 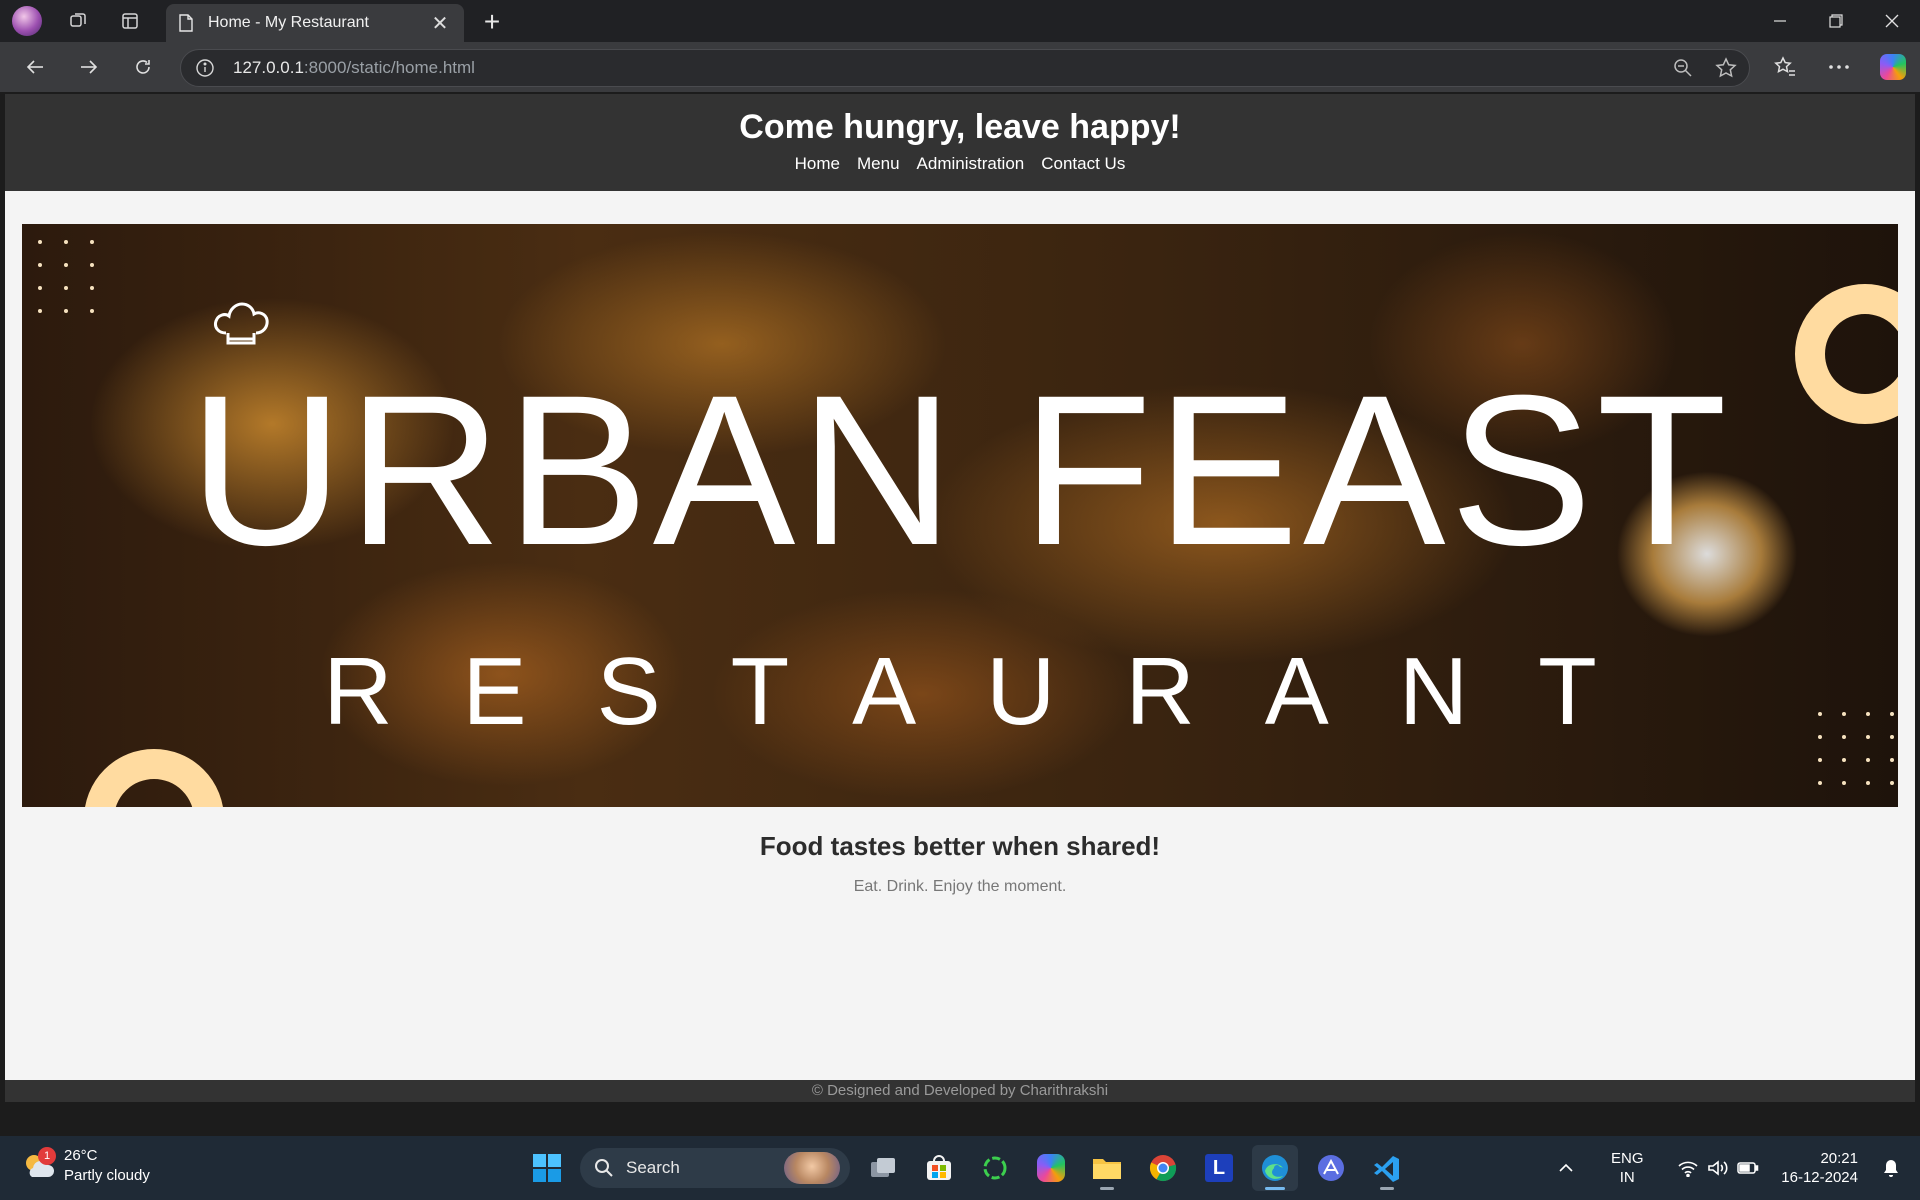 I want to click on minimize-icon, so click(x=1780, y=21).